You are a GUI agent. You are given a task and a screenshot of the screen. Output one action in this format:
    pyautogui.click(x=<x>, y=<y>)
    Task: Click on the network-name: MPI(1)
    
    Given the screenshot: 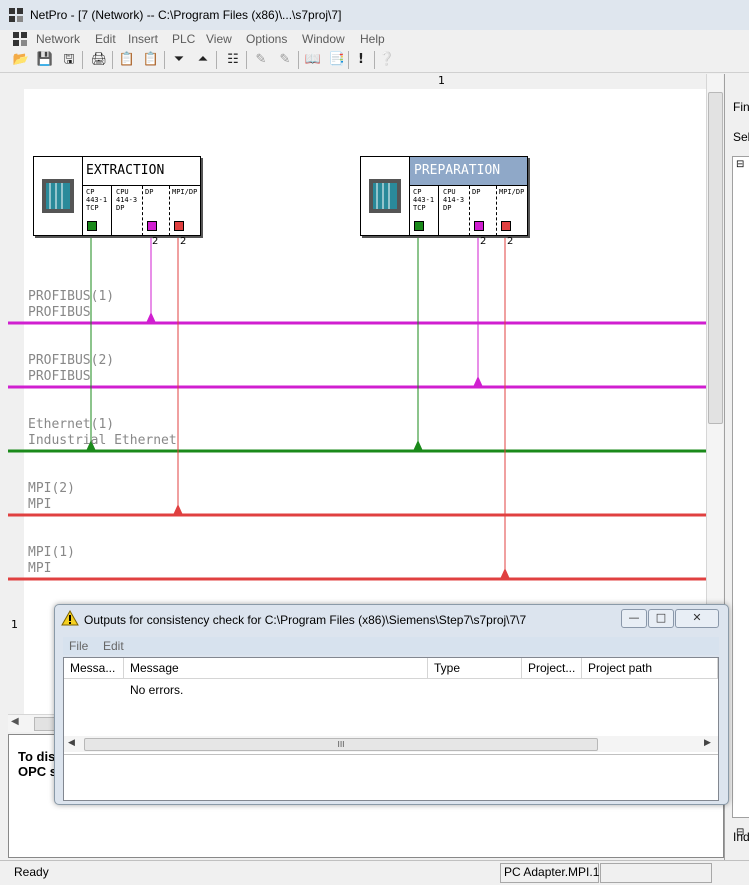 What is the action you would take?
    pyautogui.click(x=51, y=552)
    